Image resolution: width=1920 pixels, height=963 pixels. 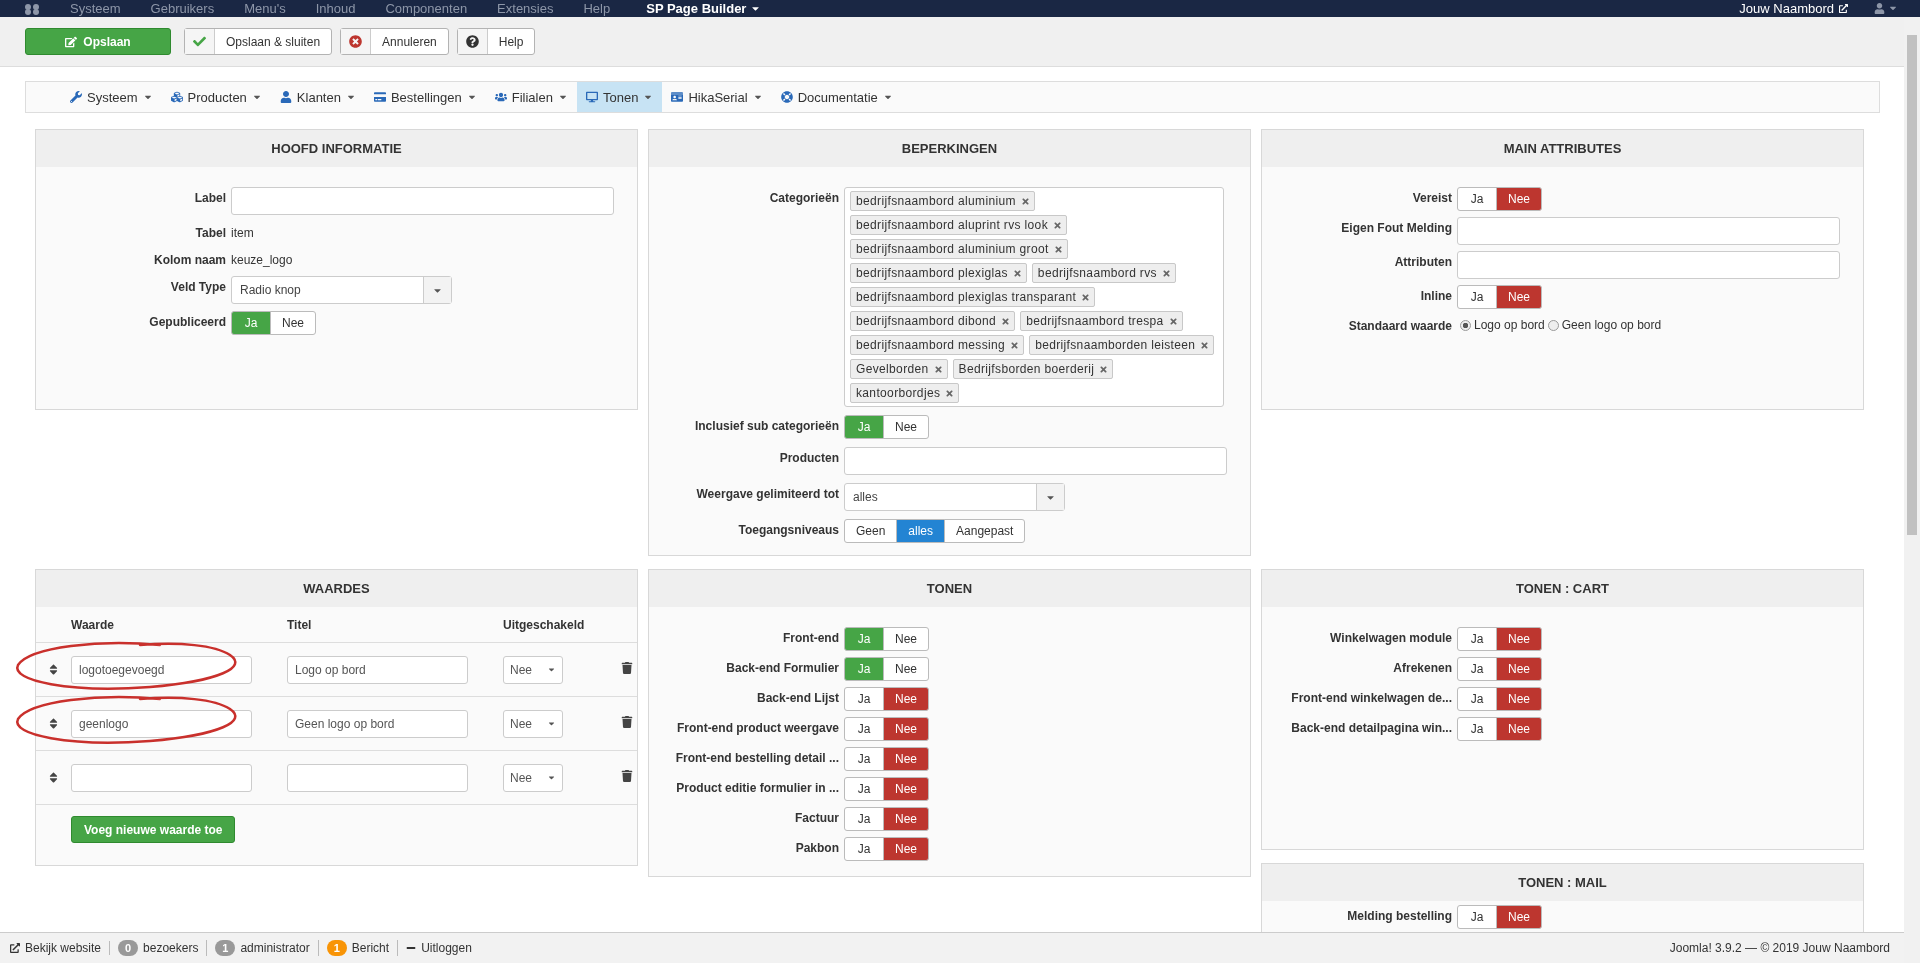 What do you see at coordinates (704, 8) in the screenshot?
I see `top-menu-item: SP Page Builder` at bounding box center [704, 8].